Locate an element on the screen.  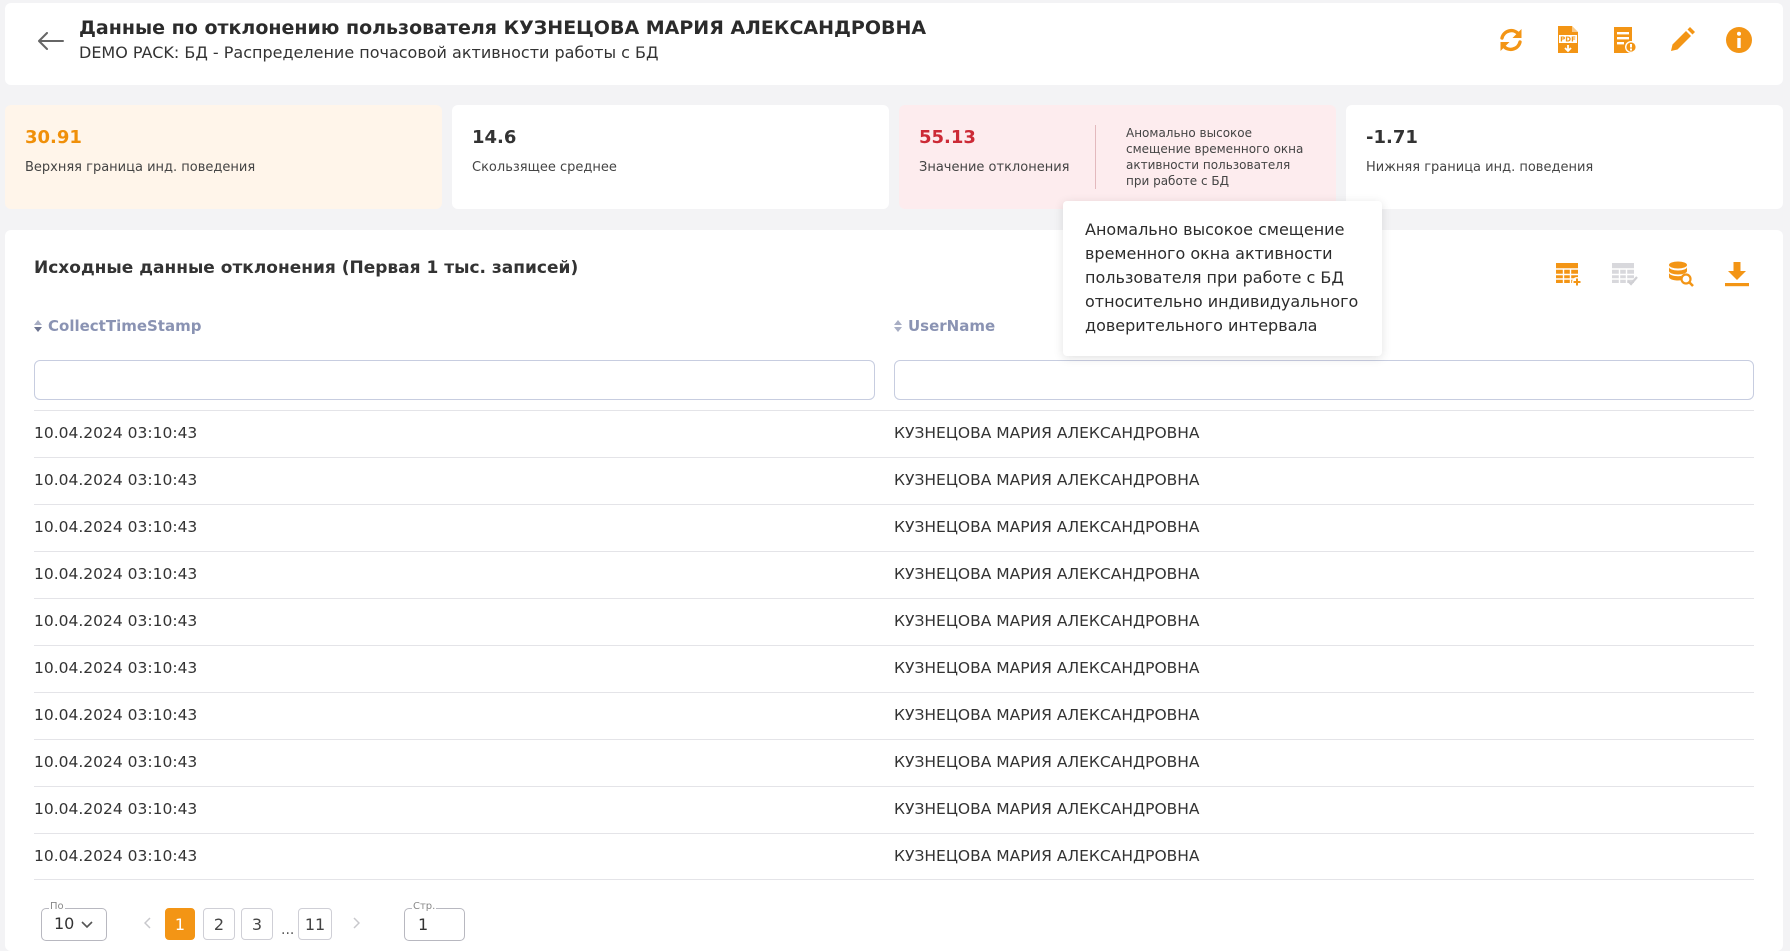
table-add-icon is located at coordinates (1569, 275).